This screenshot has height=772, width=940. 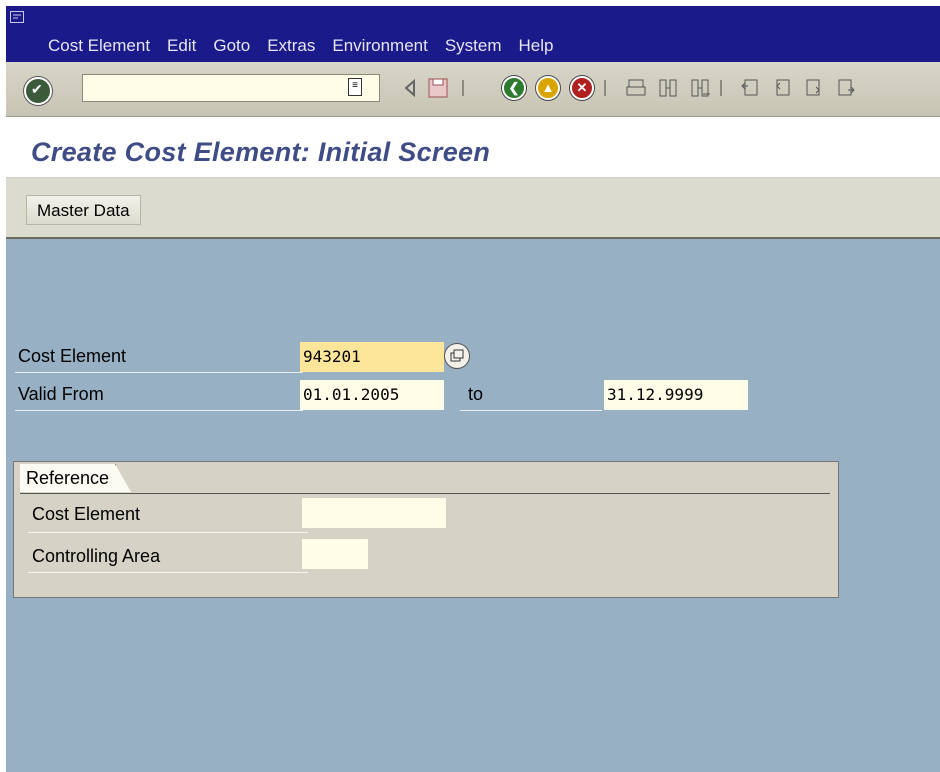 I want to click on find-next-icon, so click(x=700, y=88).